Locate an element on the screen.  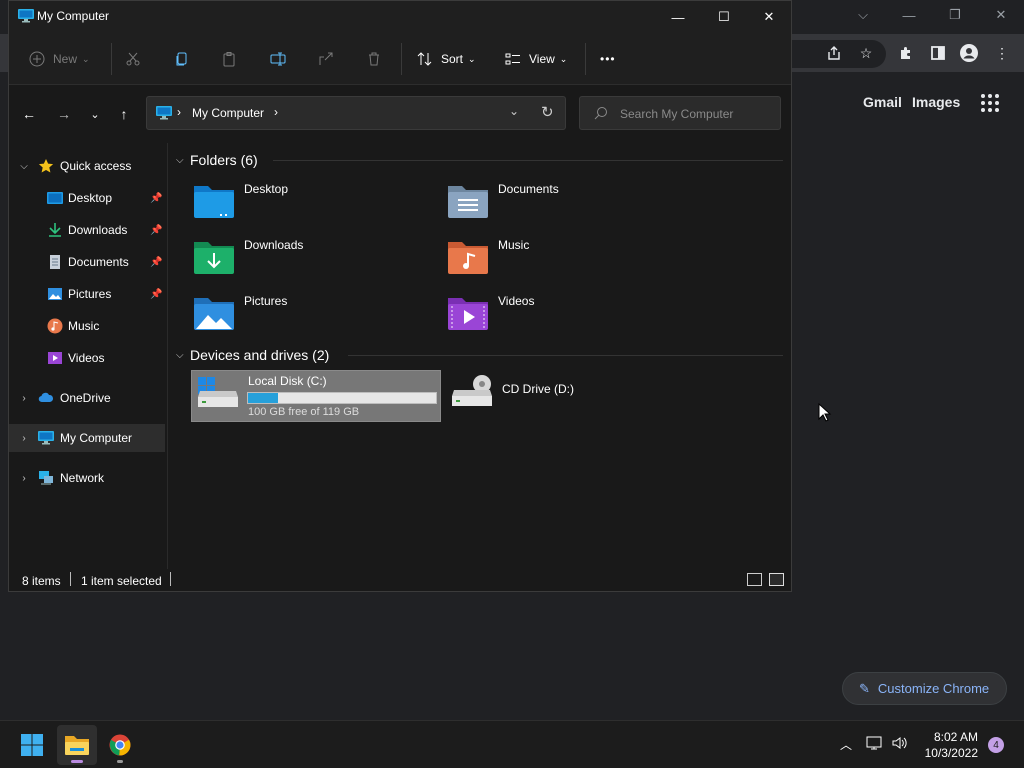
selection-count: 1 item selected is located at coordinates (121, 581).